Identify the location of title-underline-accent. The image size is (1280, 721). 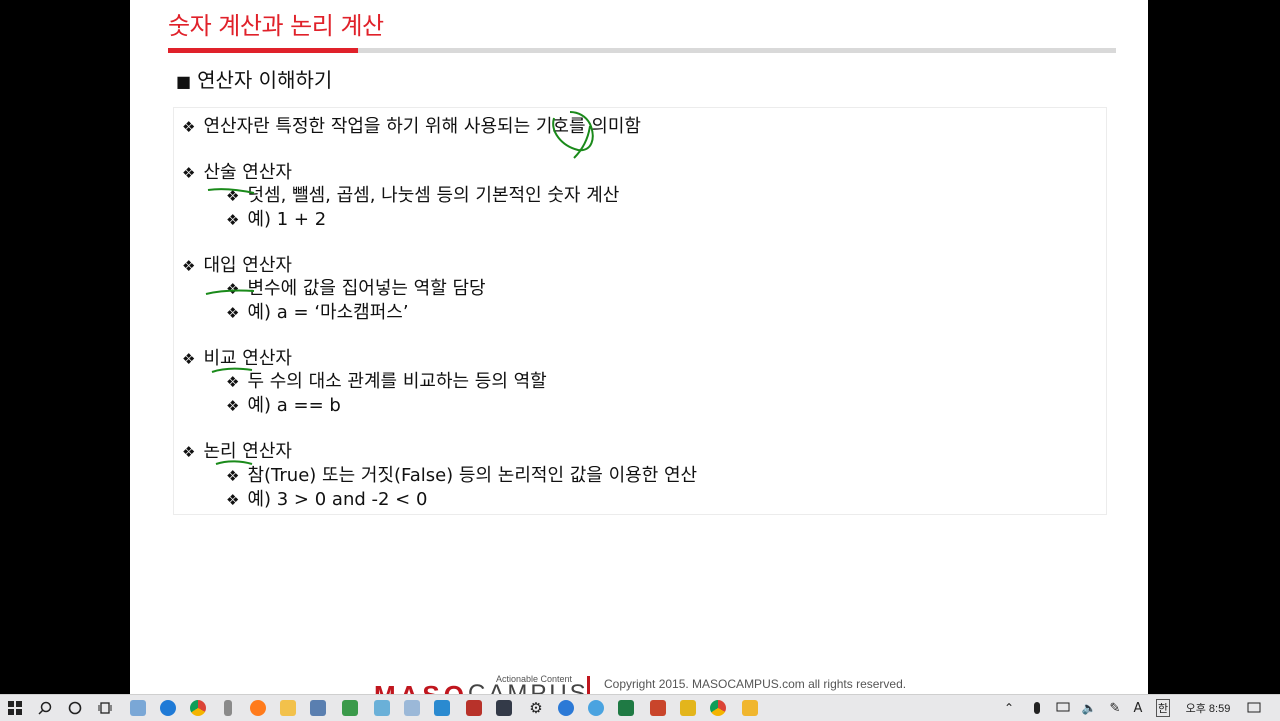
(263, 50).